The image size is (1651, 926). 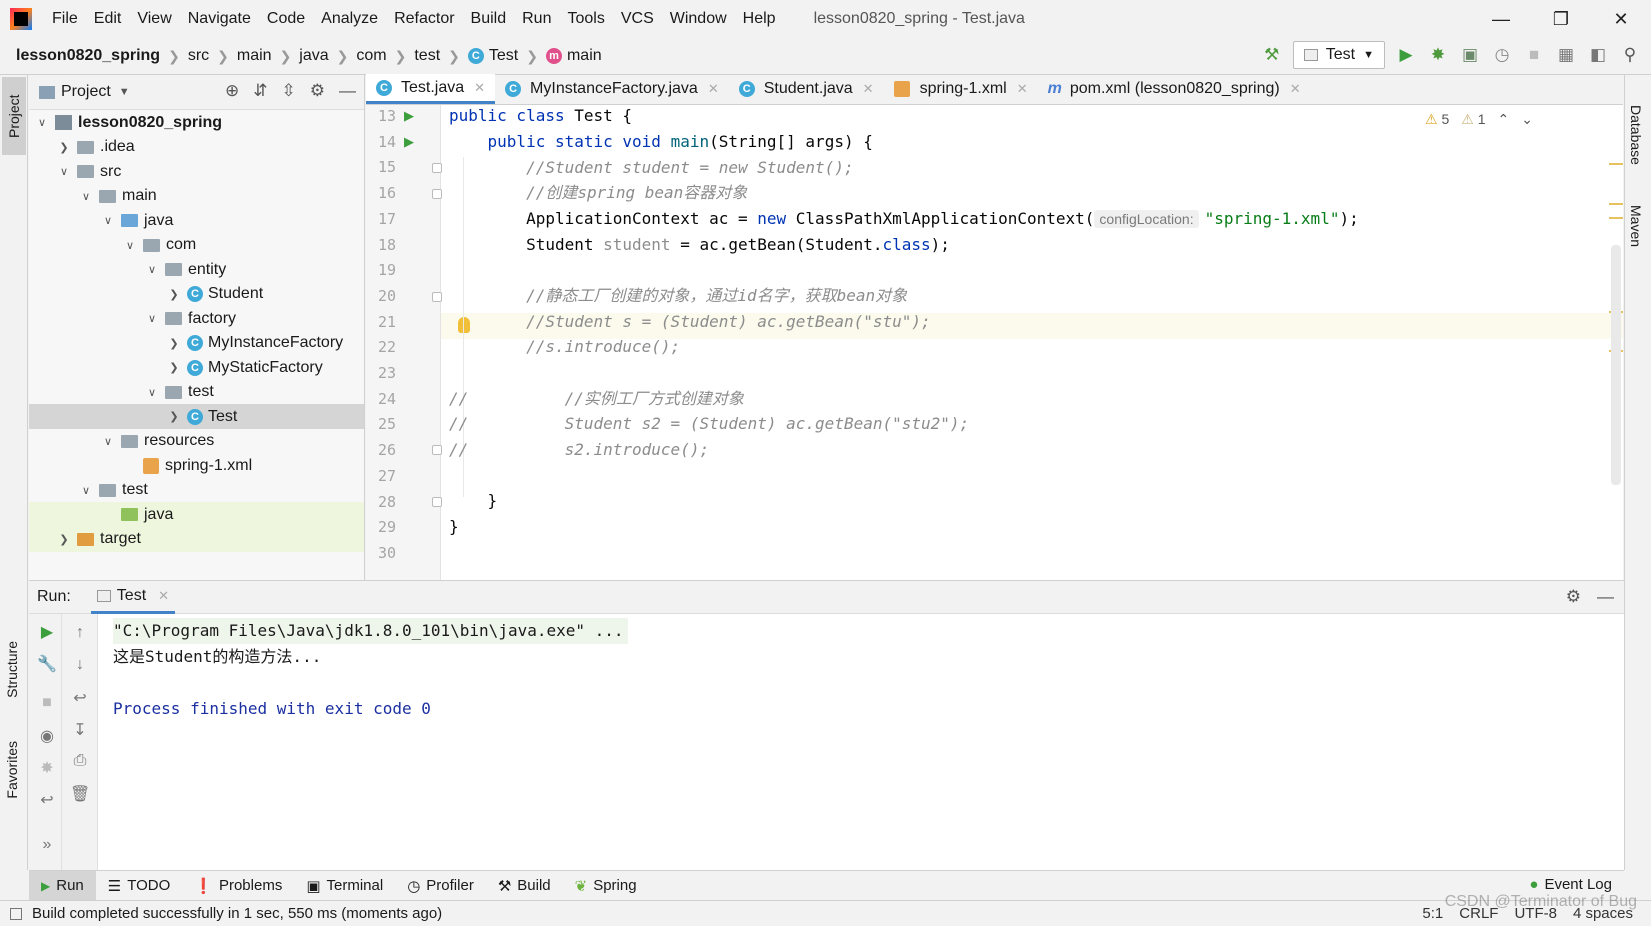 I want to click on tree-item-java: java, so click(x=196, y=514).